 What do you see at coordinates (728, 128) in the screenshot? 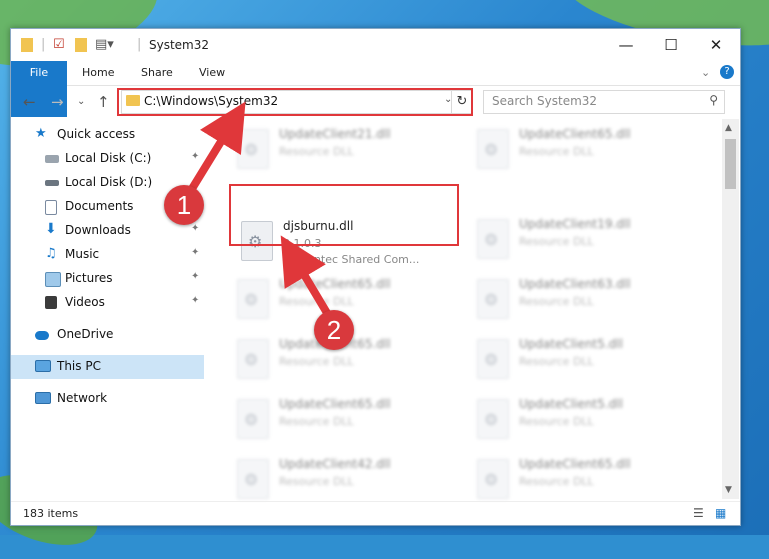
I see `scroll-up-icon: ▲` at bounding box center [728, 128].